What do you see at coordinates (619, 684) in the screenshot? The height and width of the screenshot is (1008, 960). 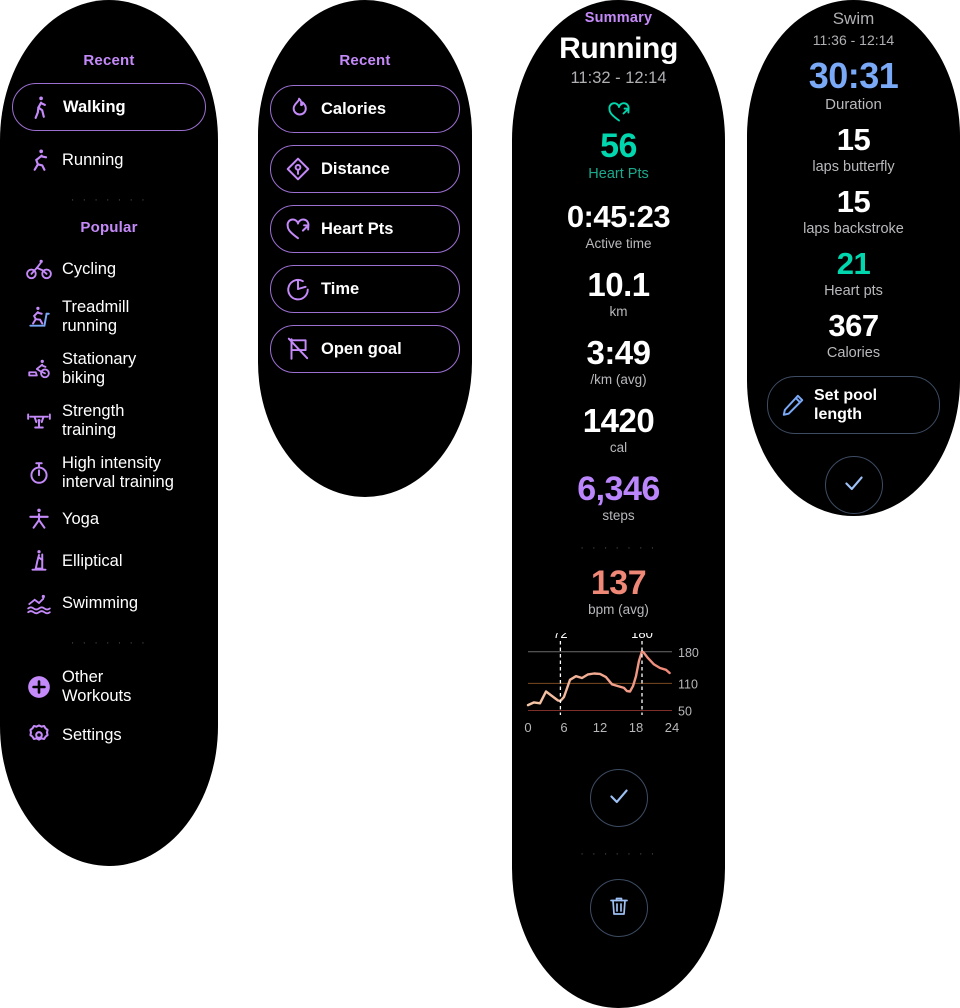 I see `heart-rate-chart: 50 110 180 72 180 0 6 12 18 24` at bounding box center [619, 684].